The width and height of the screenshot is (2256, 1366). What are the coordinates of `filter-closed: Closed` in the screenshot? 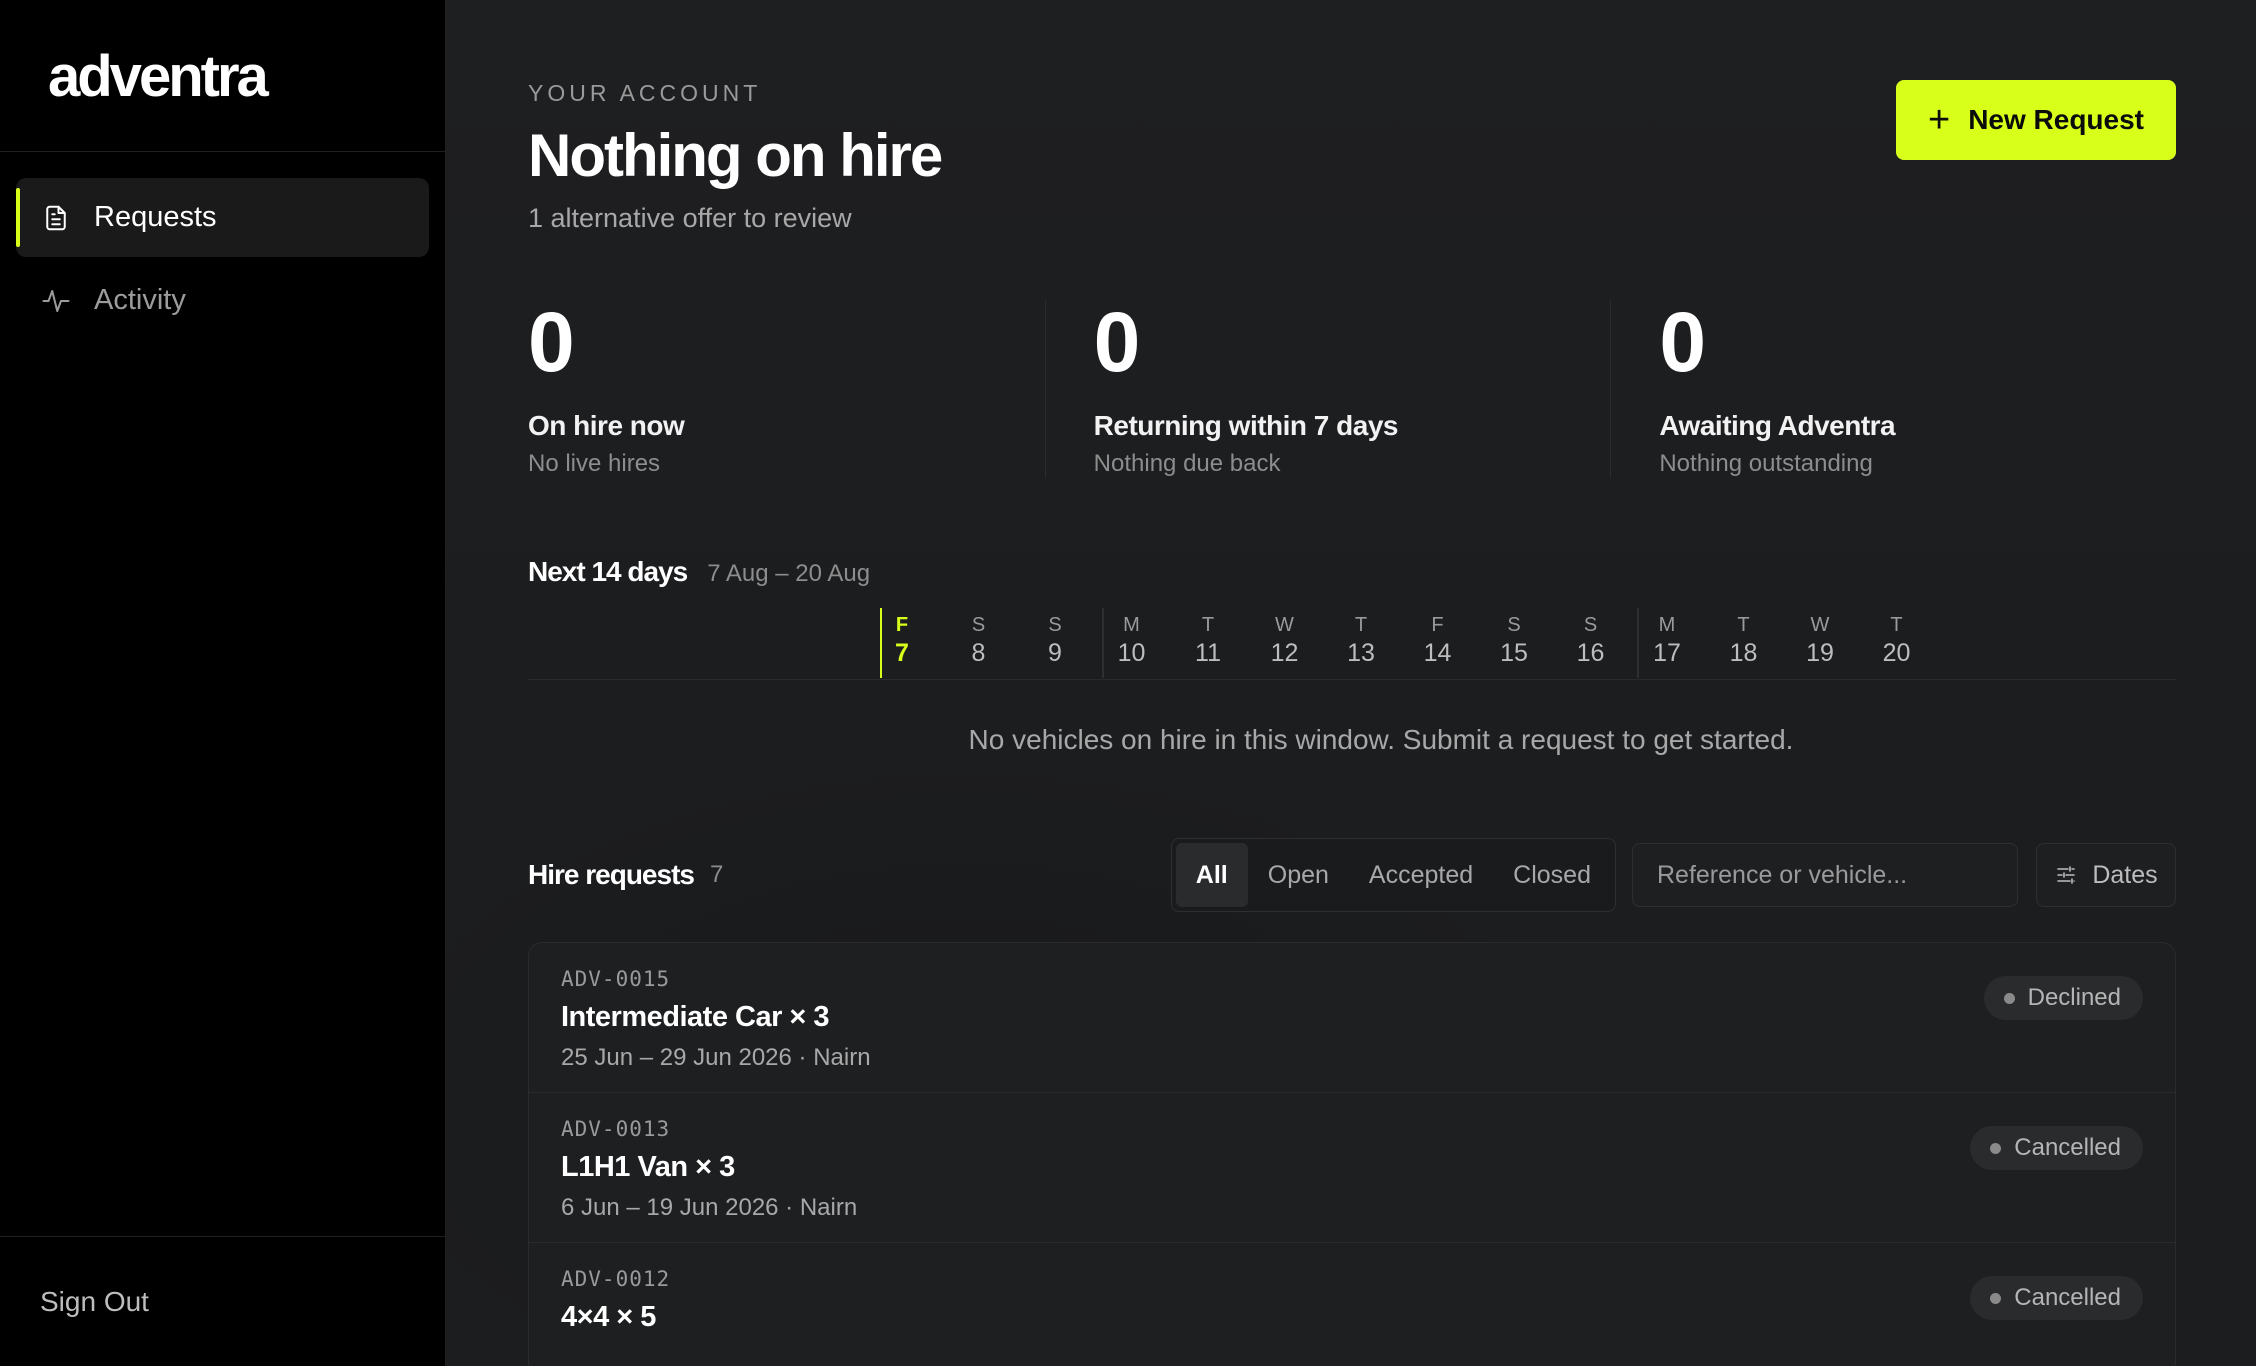 It's located at (1552, 875).